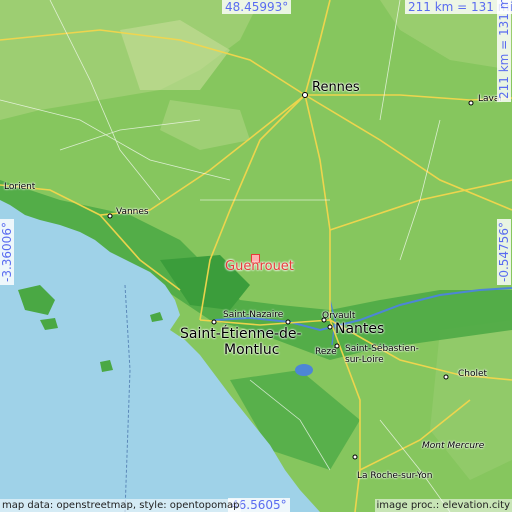 This screenshot has height=512, width=512. I want to click on longitude-left-label: -3.36006°, so click(7, 252).